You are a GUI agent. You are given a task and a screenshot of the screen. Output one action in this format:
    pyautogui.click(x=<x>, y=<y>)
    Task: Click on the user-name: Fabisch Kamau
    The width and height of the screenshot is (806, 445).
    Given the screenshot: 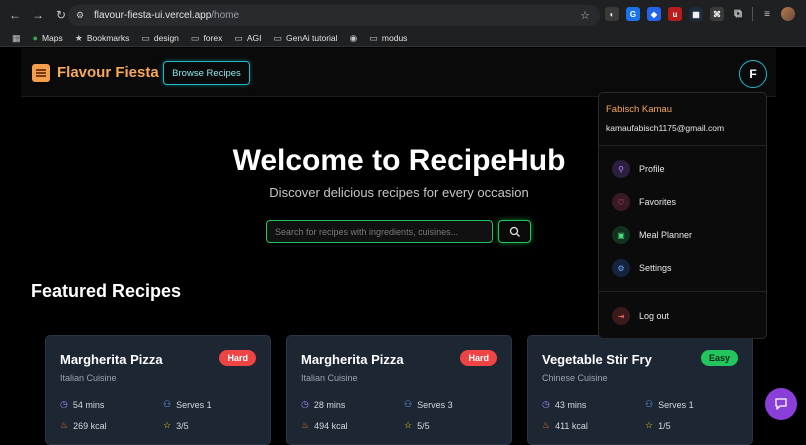 What is the action you would take?
    pyautogui.click(x=639, y=109)
    